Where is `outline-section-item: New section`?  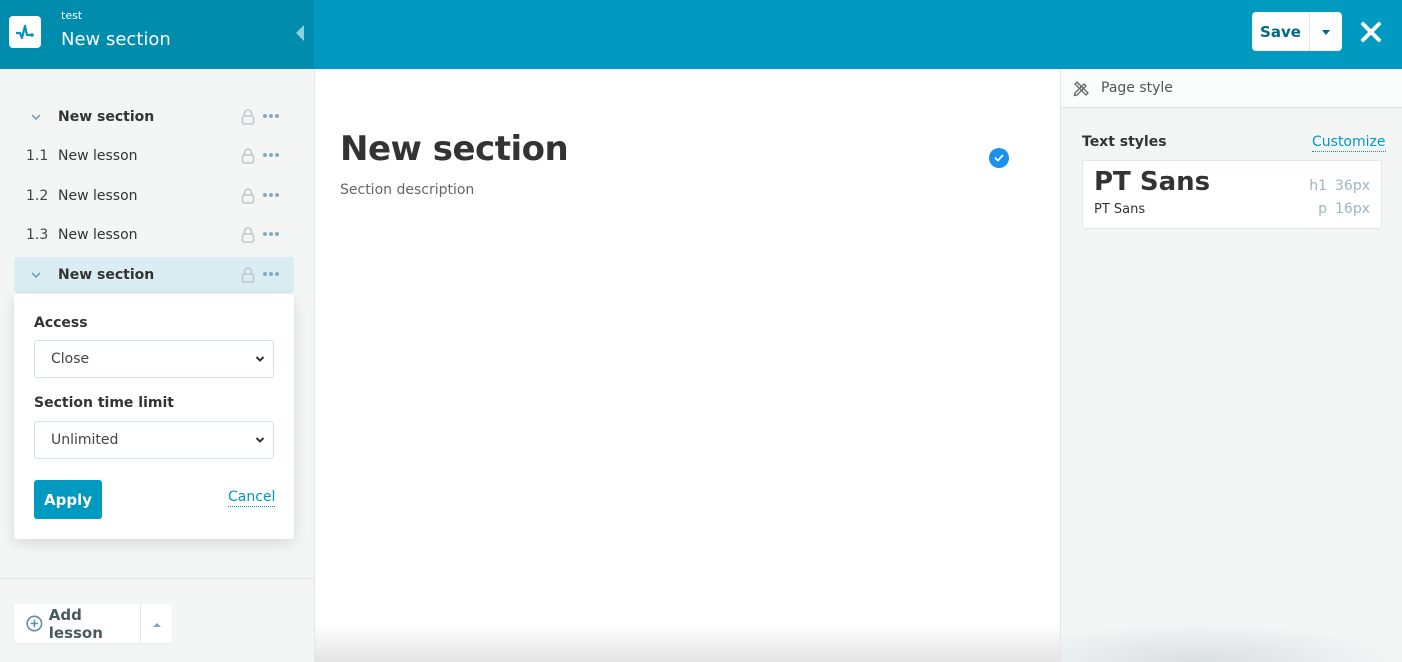 outline-section-item: New section is located at coordinates (154, 117).